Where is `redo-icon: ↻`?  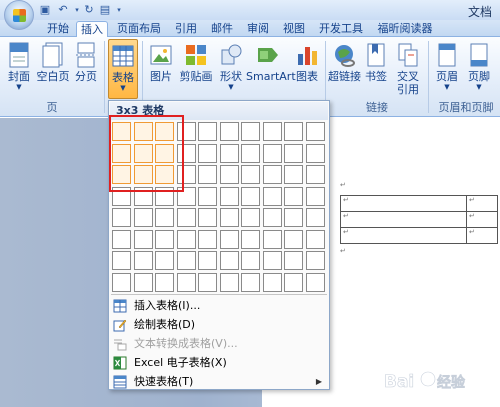 redo-icon: ↻ is located at coordinates (89, 10).